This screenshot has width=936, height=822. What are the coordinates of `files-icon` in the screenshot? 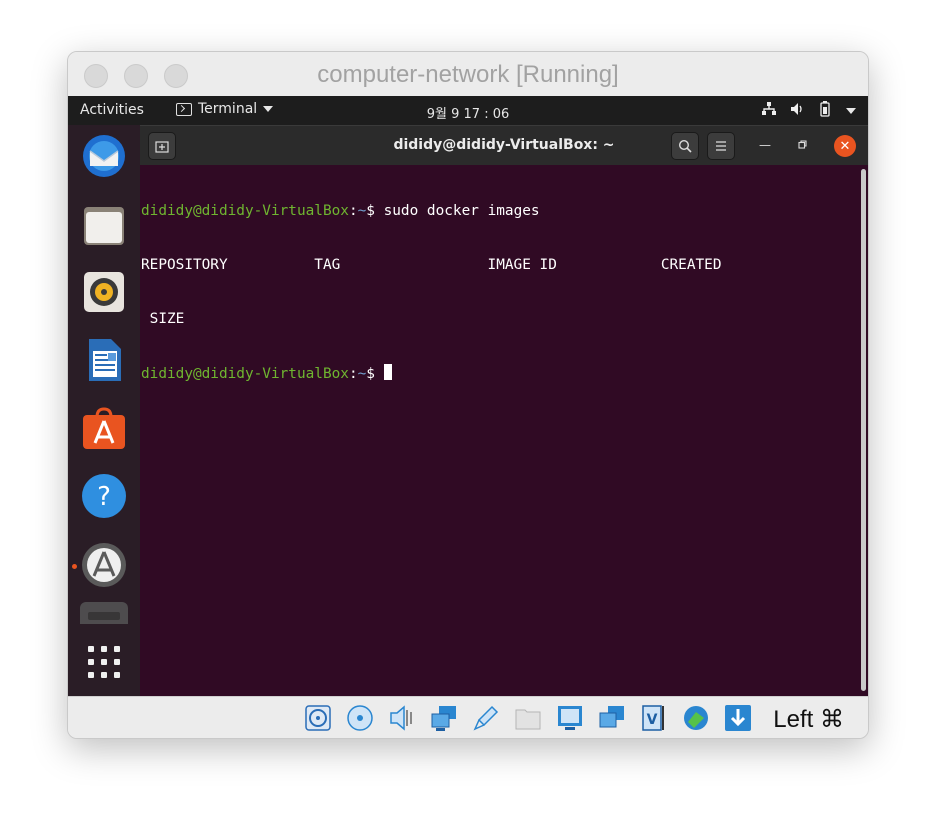 It's located at (104, 225).